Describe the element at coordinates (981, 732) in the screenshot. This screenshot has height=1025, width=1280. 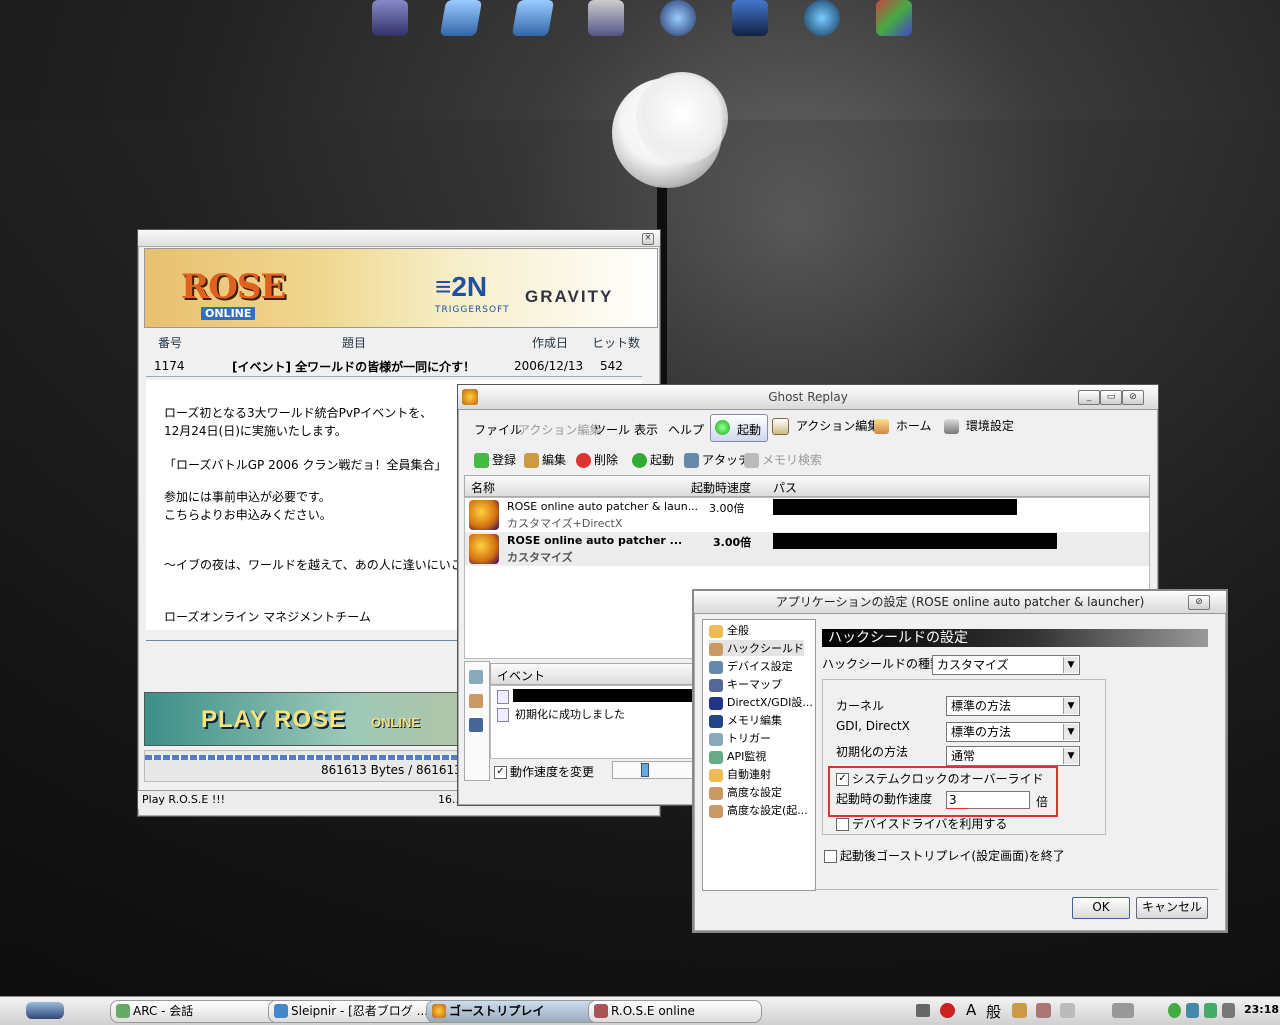
I see `gdi-value: 標準の方法` at that location.